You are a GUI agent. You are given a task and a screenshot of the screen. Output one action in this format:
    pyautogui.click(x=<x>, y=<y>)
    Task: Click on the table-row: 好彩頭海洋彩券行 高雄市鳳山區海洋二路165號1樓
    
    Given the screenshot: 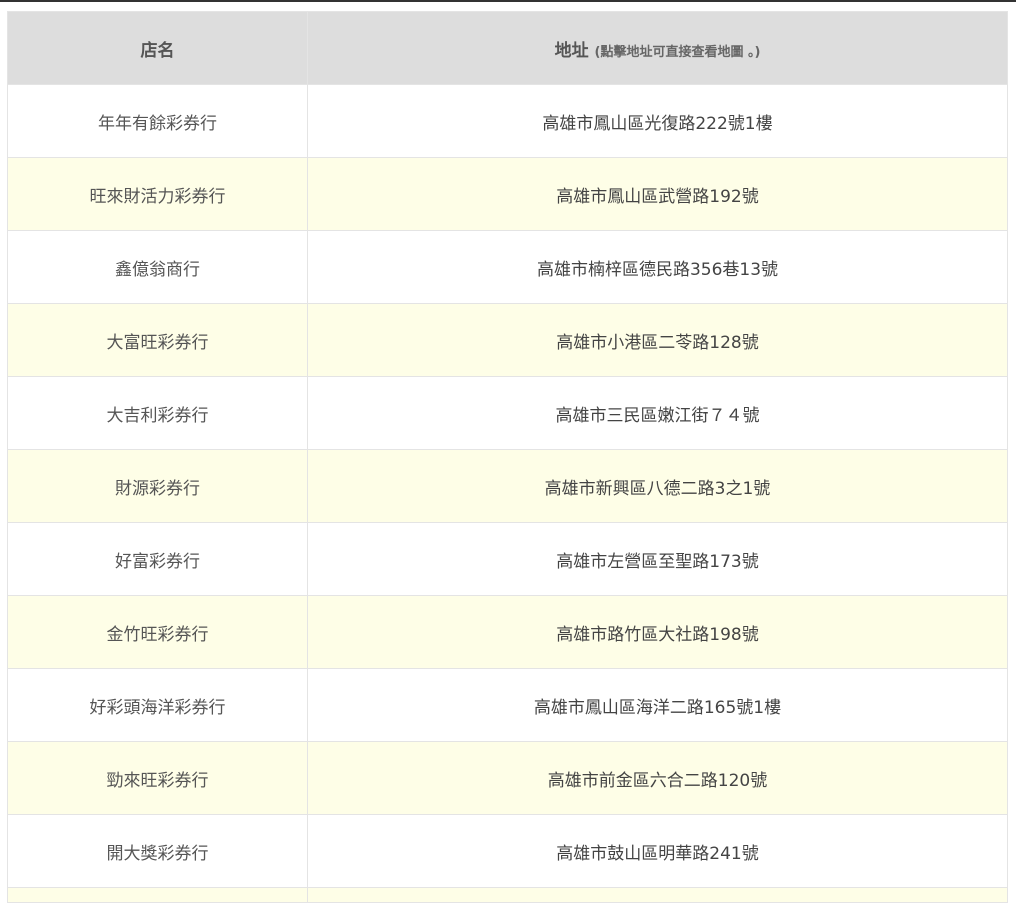 What is the action you would take?
    pyautogui.click(x=507, y=705)
    